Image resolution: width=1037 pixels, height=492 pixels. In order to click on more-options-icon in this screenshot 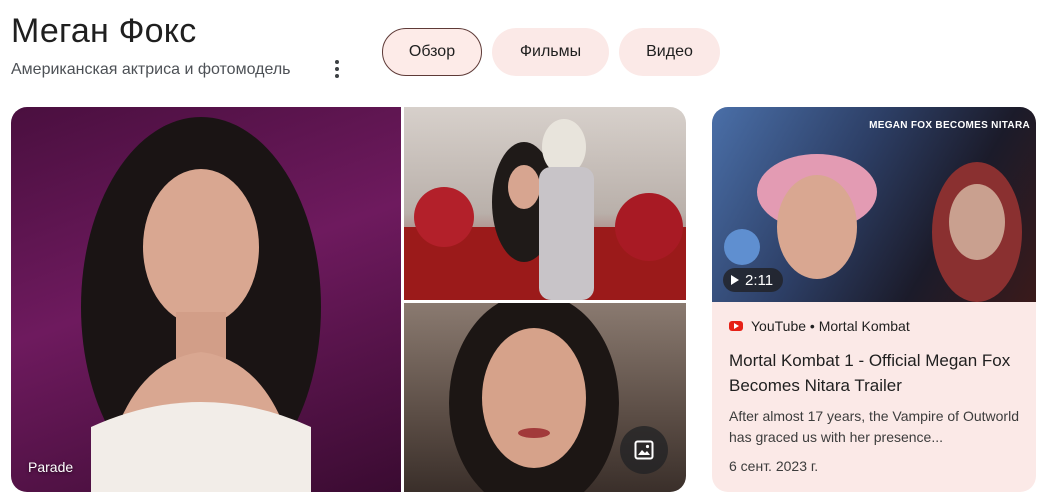, I will do `click(337, 69)`.